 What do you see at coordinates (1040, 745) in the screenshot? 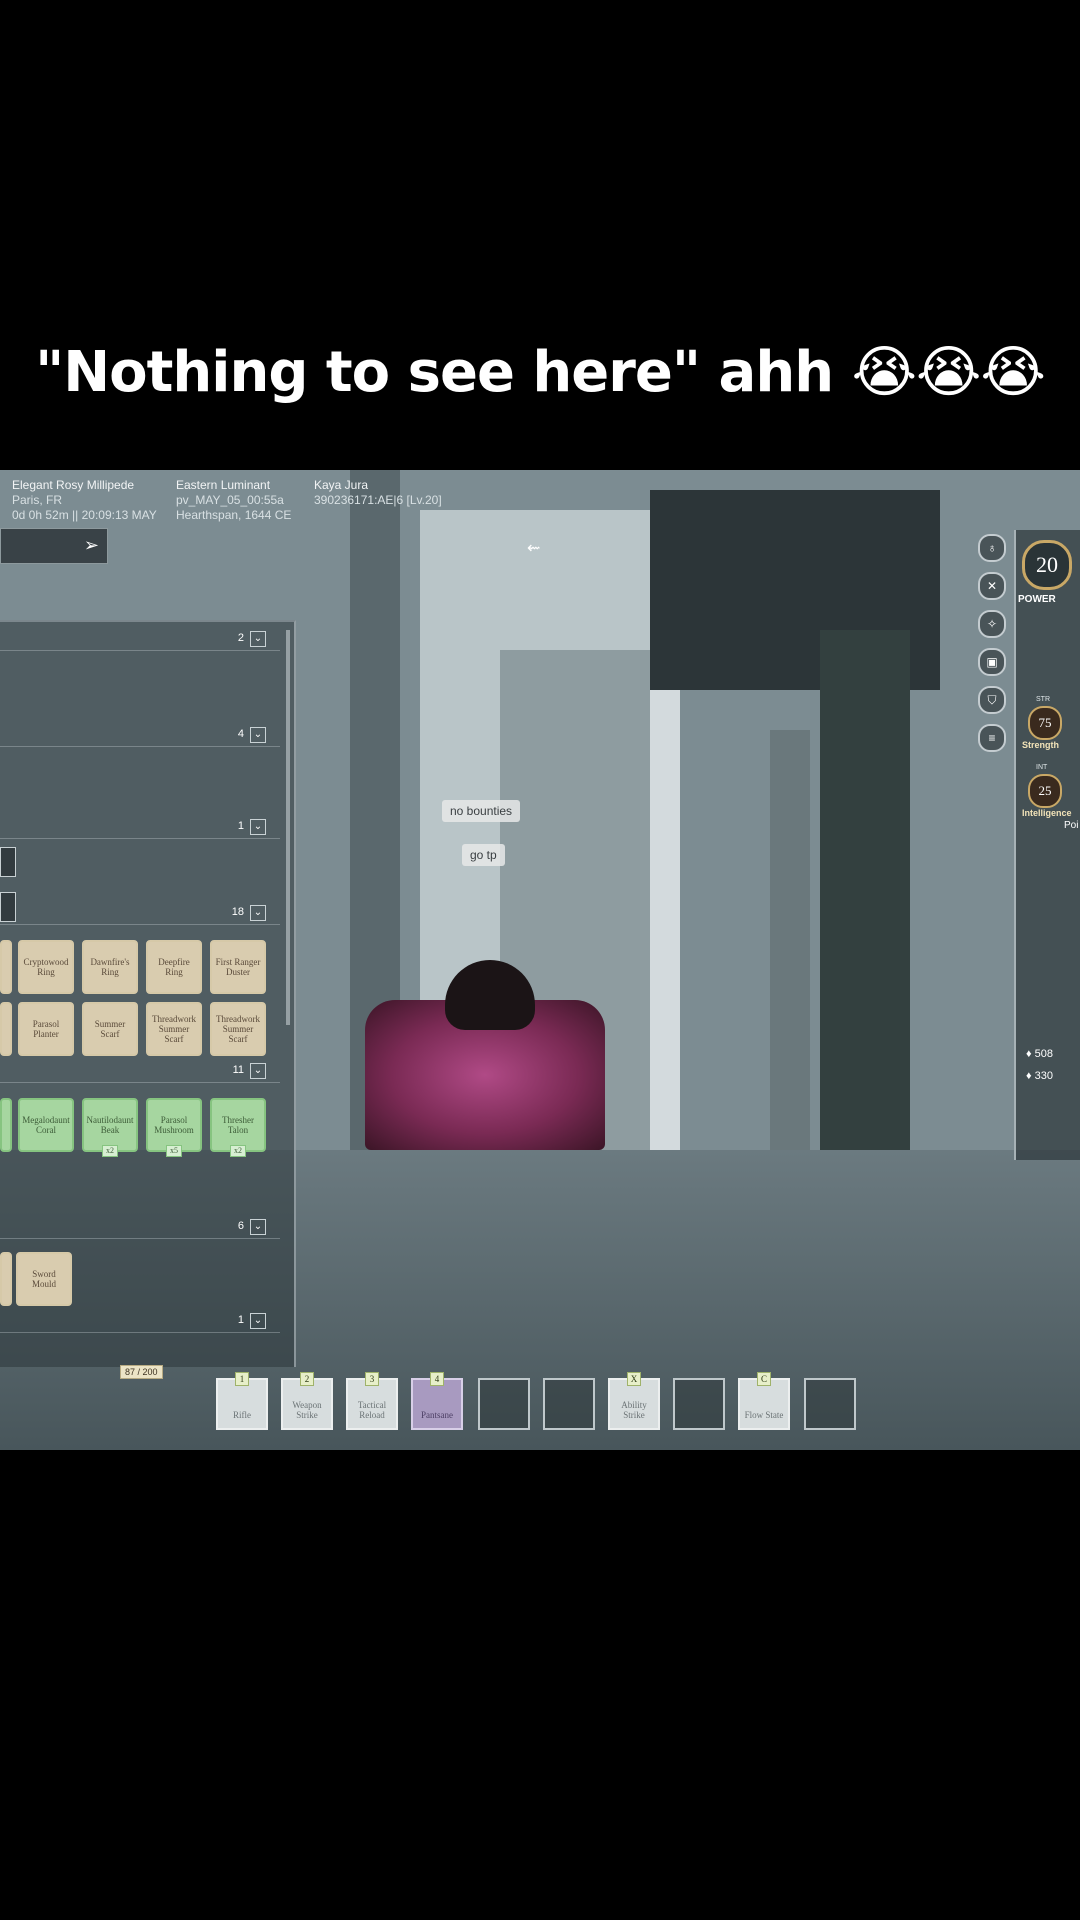
I see `strength-label: Strength` at bounding box center [1040, 745].